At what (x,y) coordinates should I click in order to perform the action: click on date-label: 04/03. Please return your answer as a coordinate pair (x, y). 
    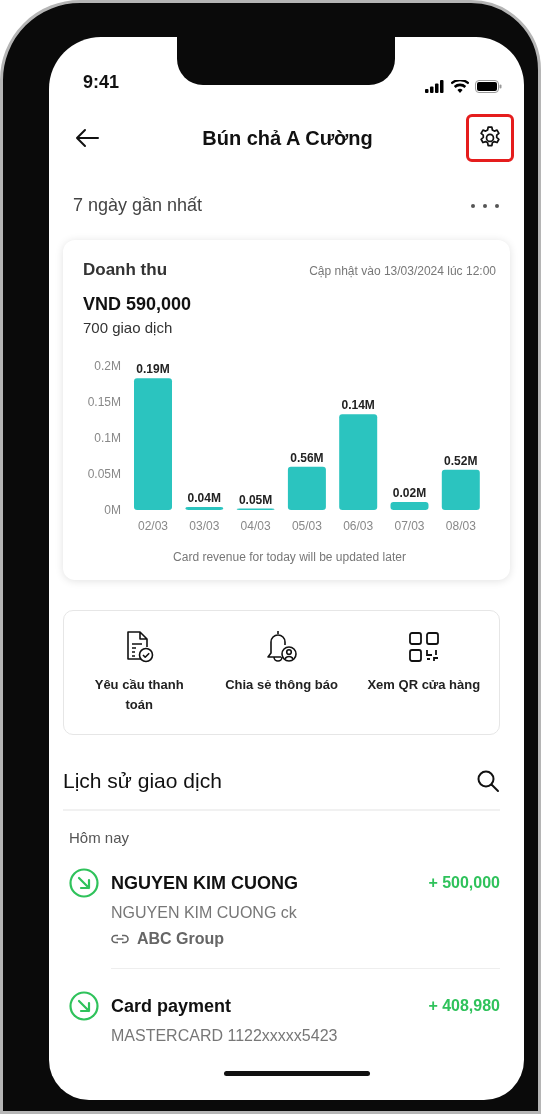
    Looking at the image, I should click on (255, 526).